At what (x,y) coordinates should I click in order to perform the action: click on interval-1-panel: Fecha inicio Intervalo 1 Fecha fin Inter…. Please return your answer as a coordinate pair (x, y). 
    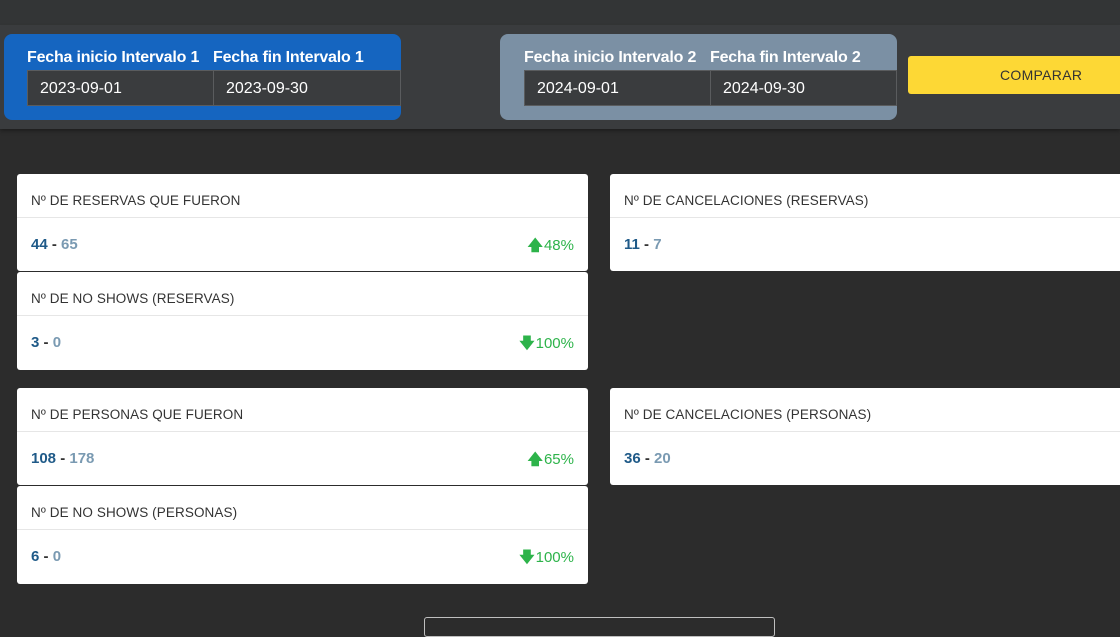
    Looking at the image, I should click on (202, 77).